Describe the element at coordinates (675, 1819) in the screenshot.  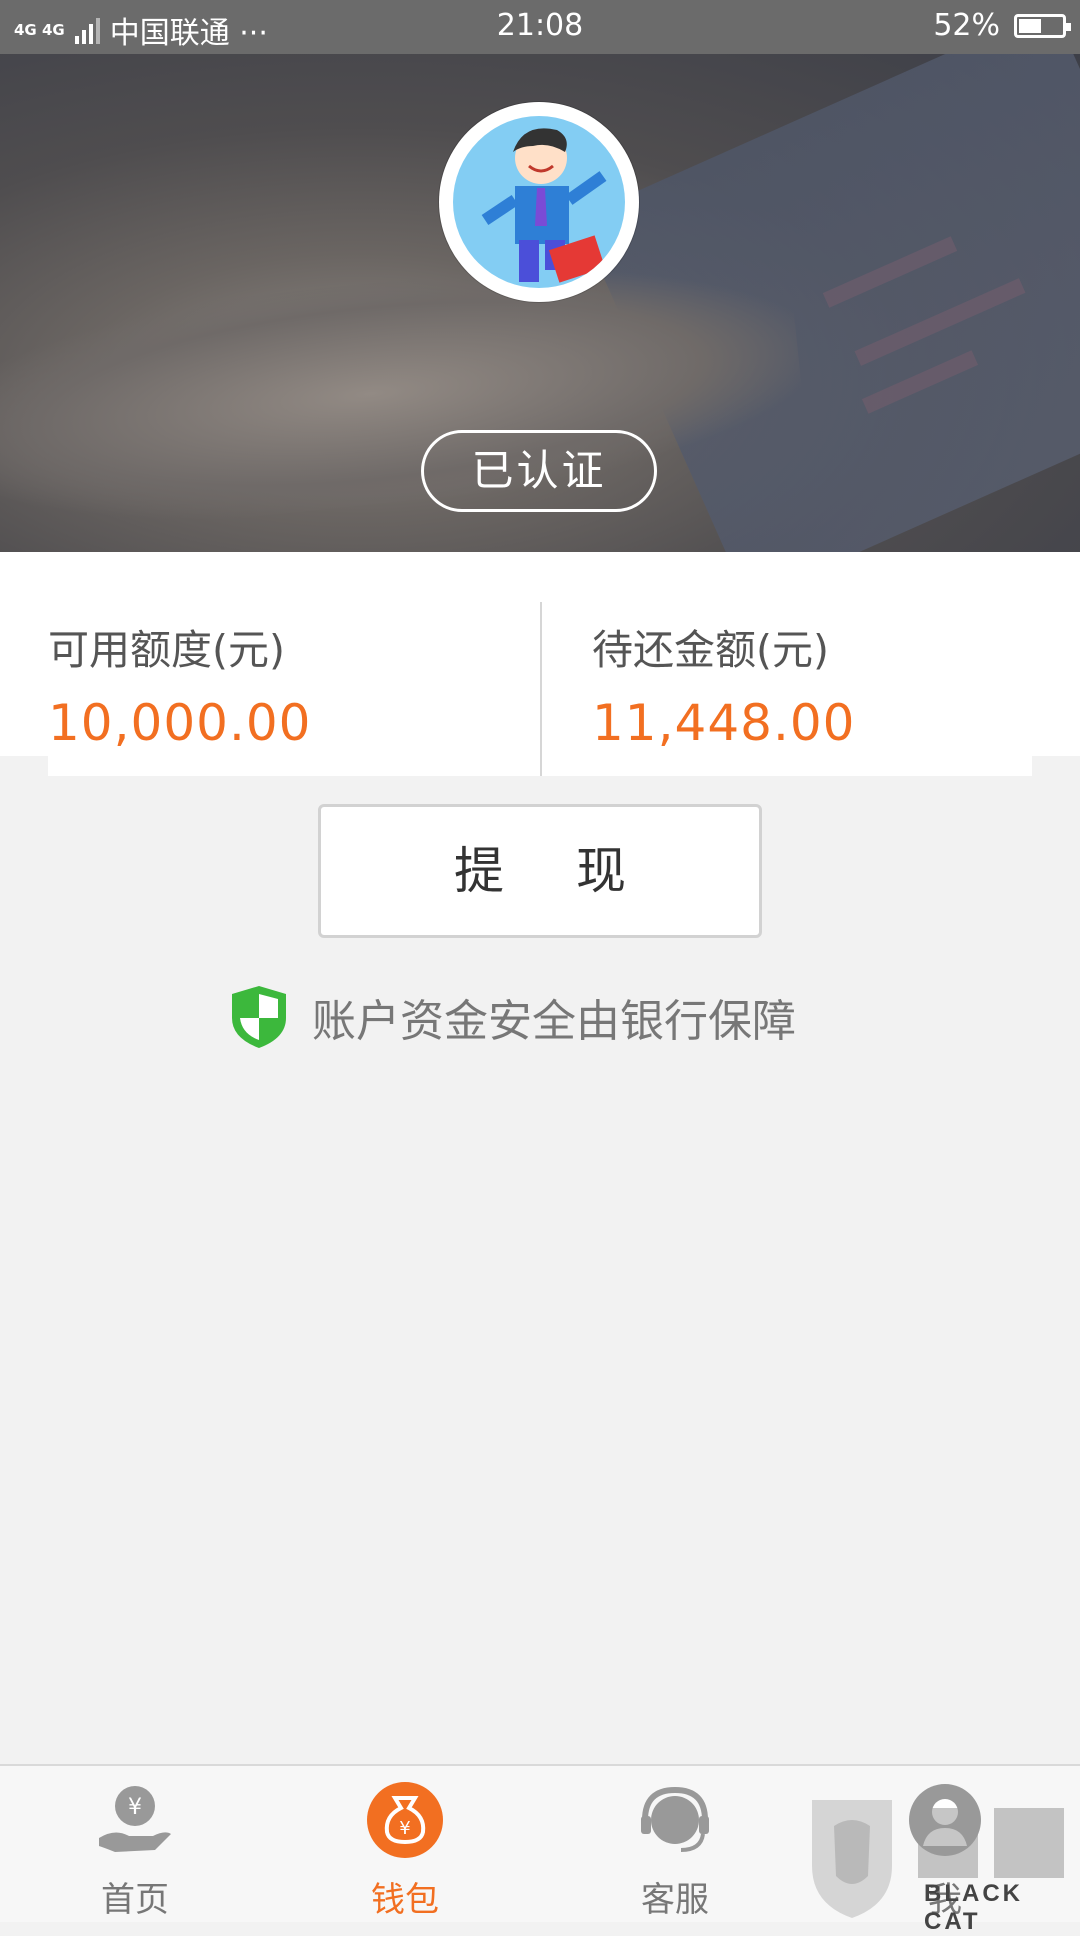
I see `headset-icon` at that location.